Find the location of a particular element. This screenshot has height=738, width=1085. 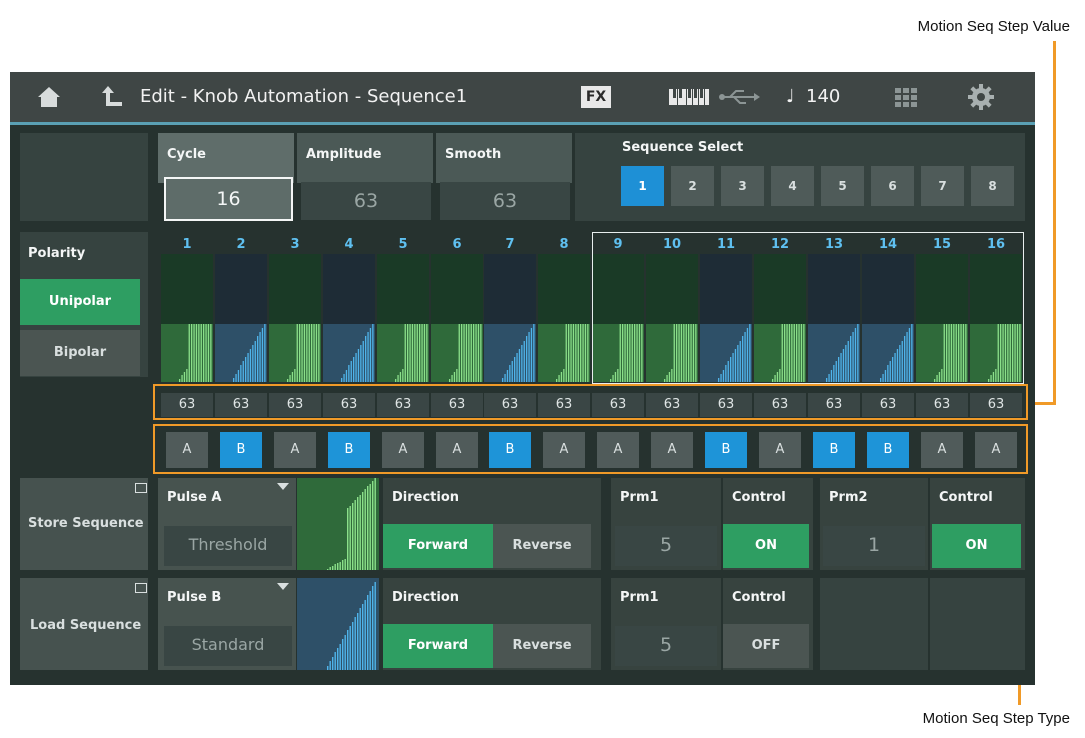

smooth-value: 63 is located at coordinates (505, 201).